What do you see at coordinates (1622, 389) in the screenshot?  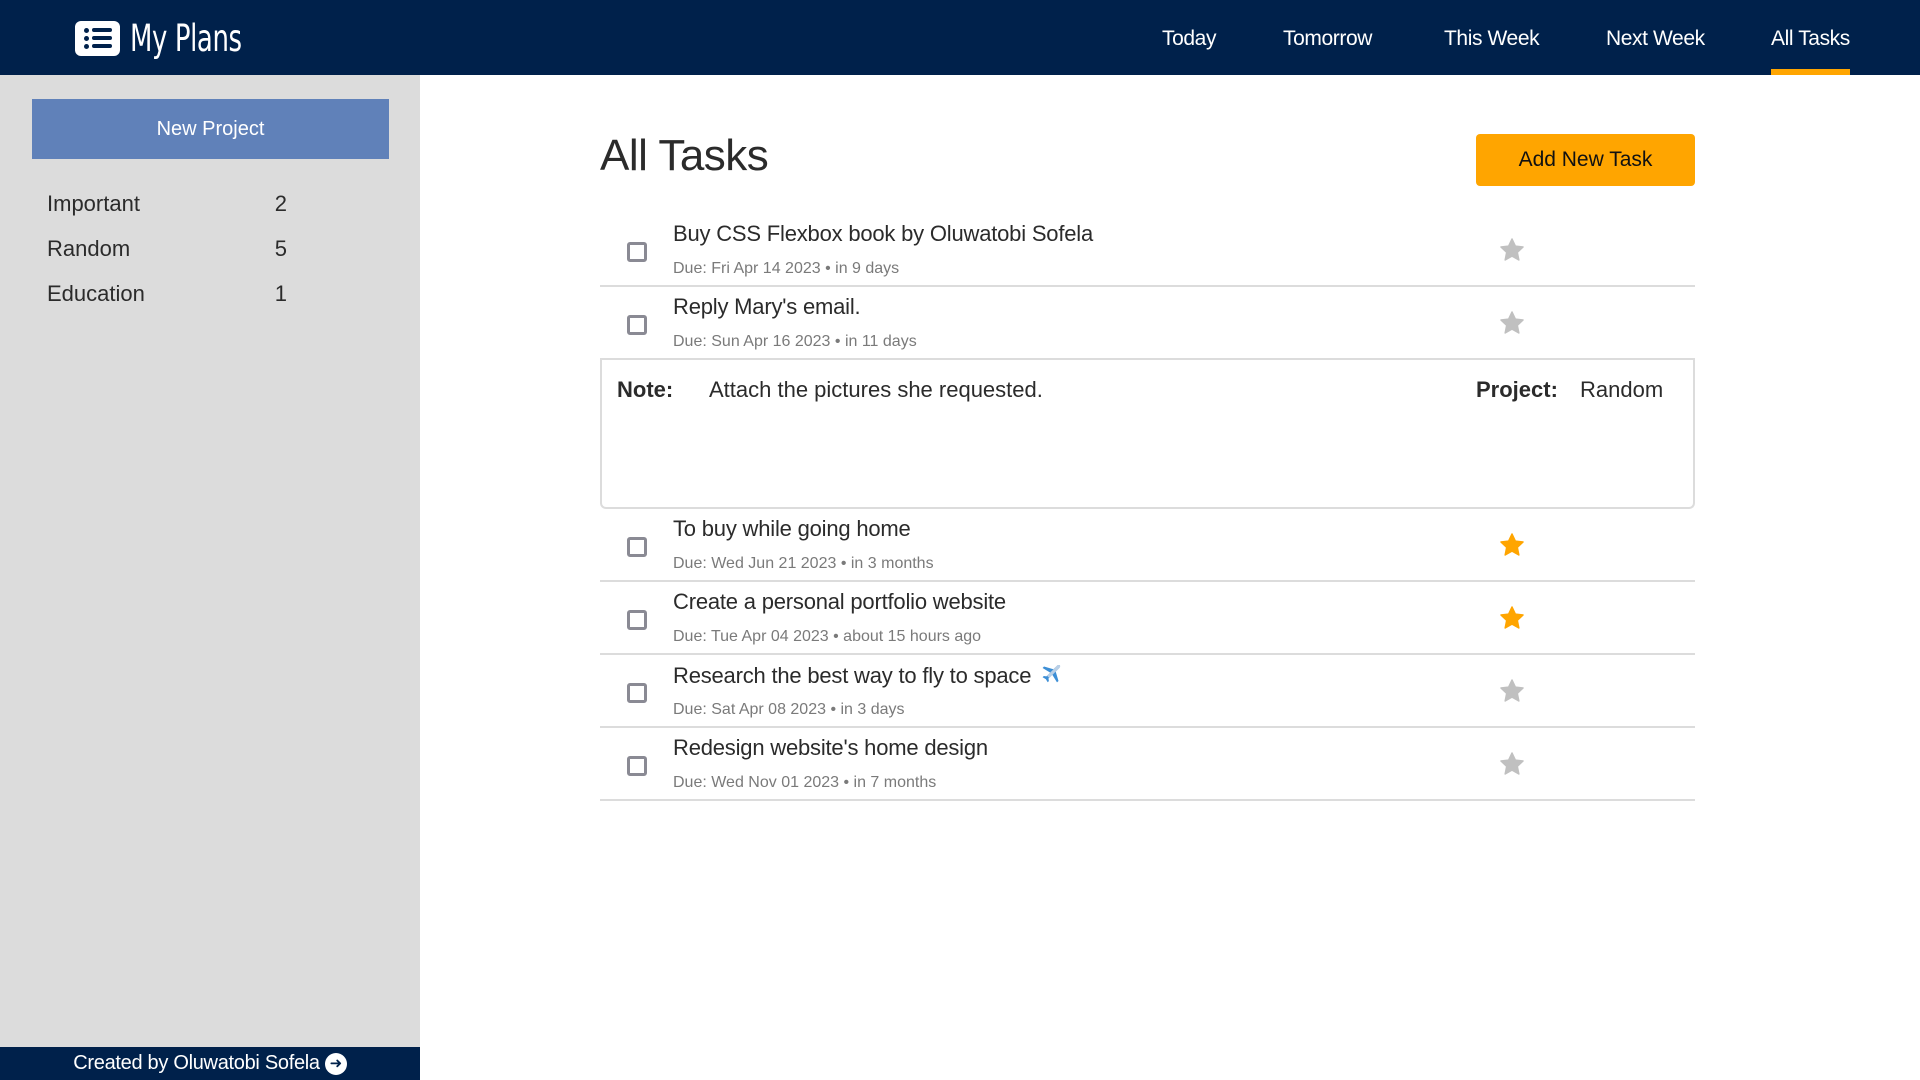 I see `note-project-value: Random` at bounding box center [1622, 389].